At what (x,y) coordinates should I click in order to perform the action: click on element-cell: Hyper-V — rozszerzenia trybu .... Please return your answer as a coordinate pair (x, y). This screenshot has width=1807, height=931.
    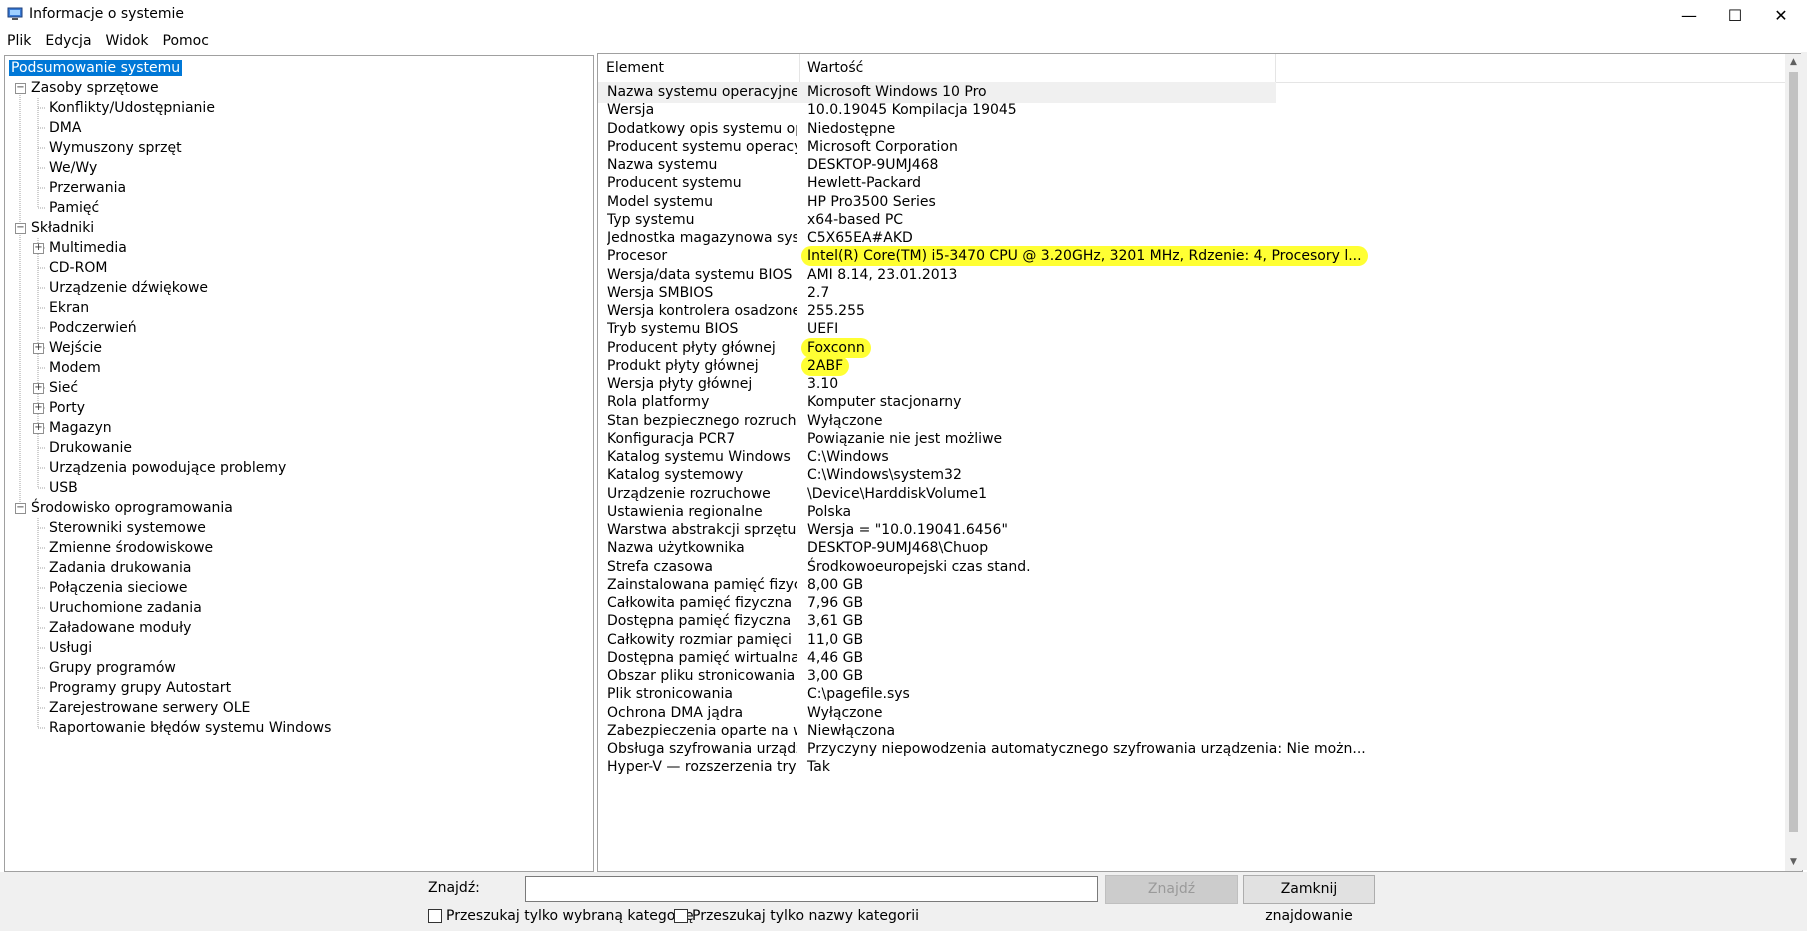
    Looking at the image, I should click on (702, 767).